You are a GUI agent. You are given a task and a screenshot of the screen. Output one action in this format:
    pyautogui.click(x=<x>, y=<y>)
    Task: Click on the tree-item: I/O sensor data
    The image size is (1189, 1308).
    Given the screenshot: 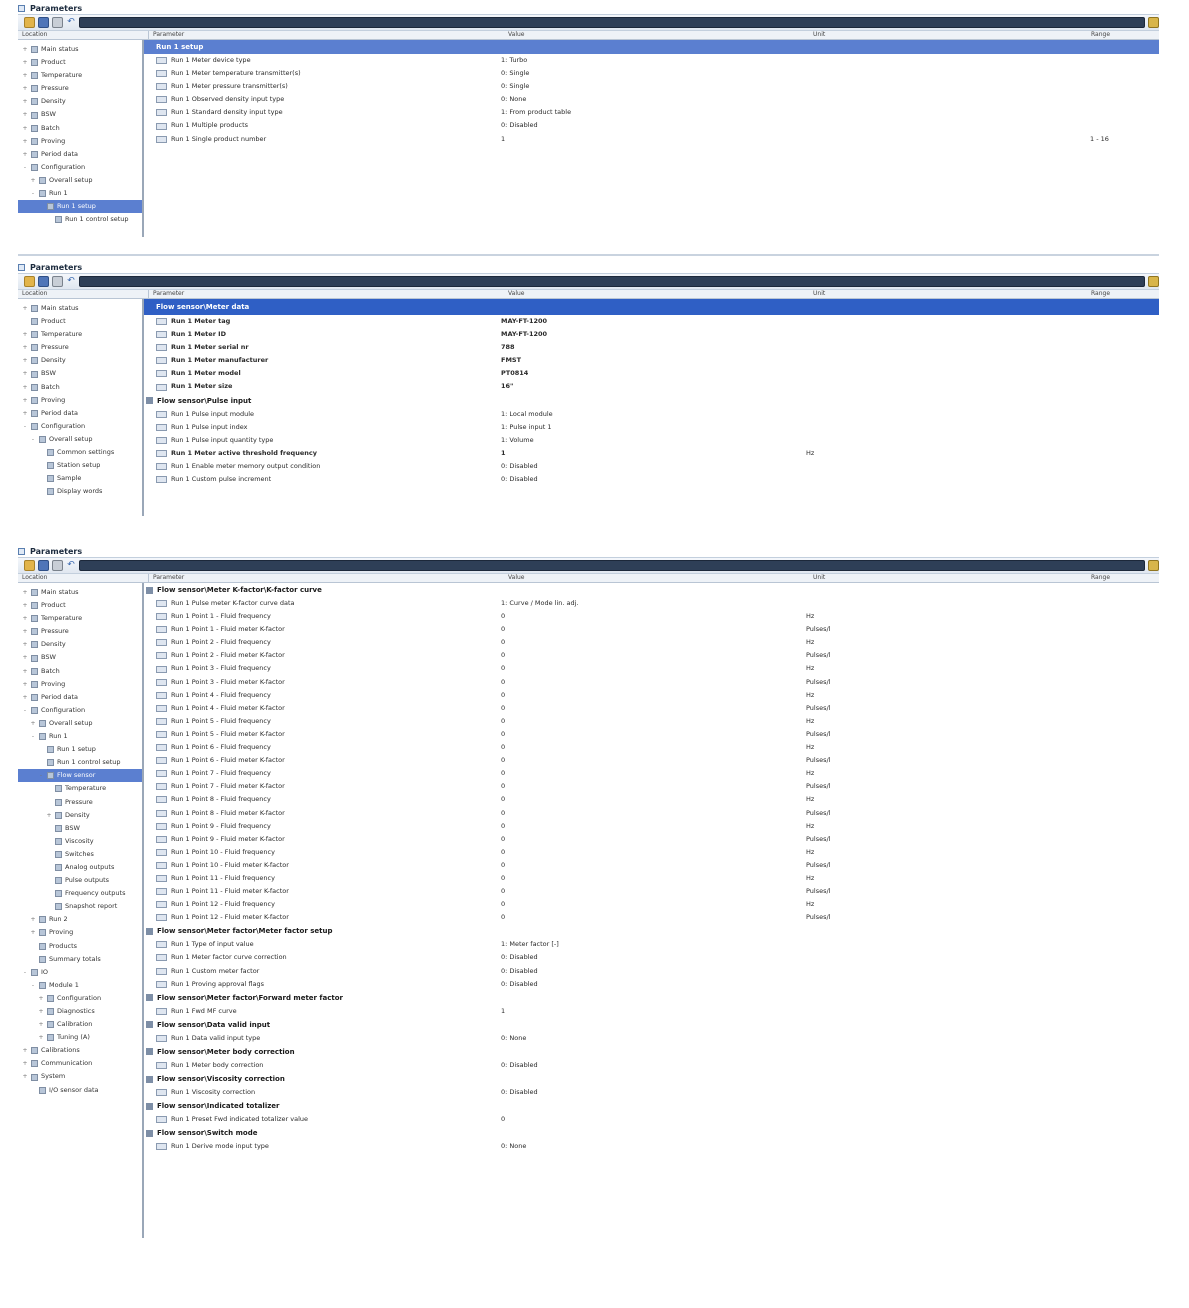 What is the action you would take?
    pyautogui.click(x=80, y=1090)
    